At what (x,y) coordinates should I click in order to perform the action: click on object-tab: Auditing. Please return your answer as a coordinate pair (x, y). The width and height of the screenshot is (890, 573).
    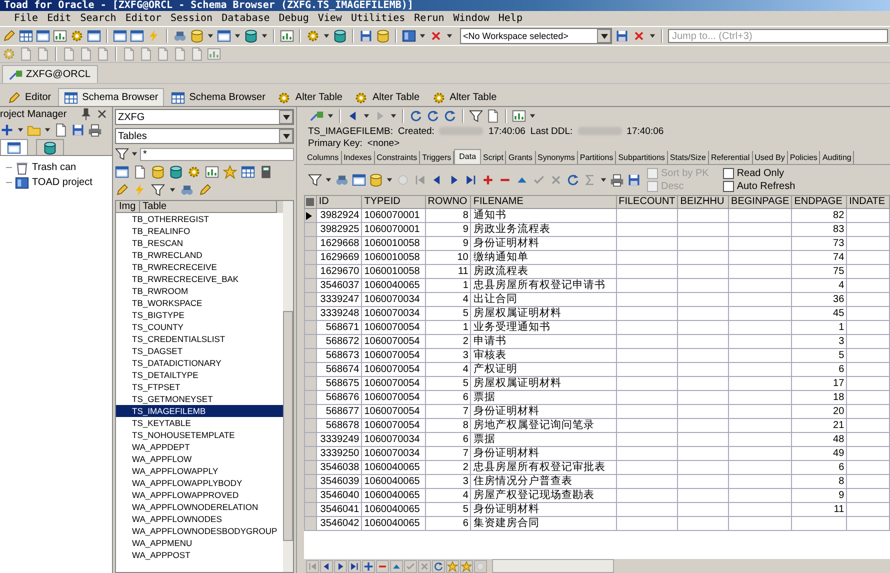
    Looking at the image, I should click on (837, 157).